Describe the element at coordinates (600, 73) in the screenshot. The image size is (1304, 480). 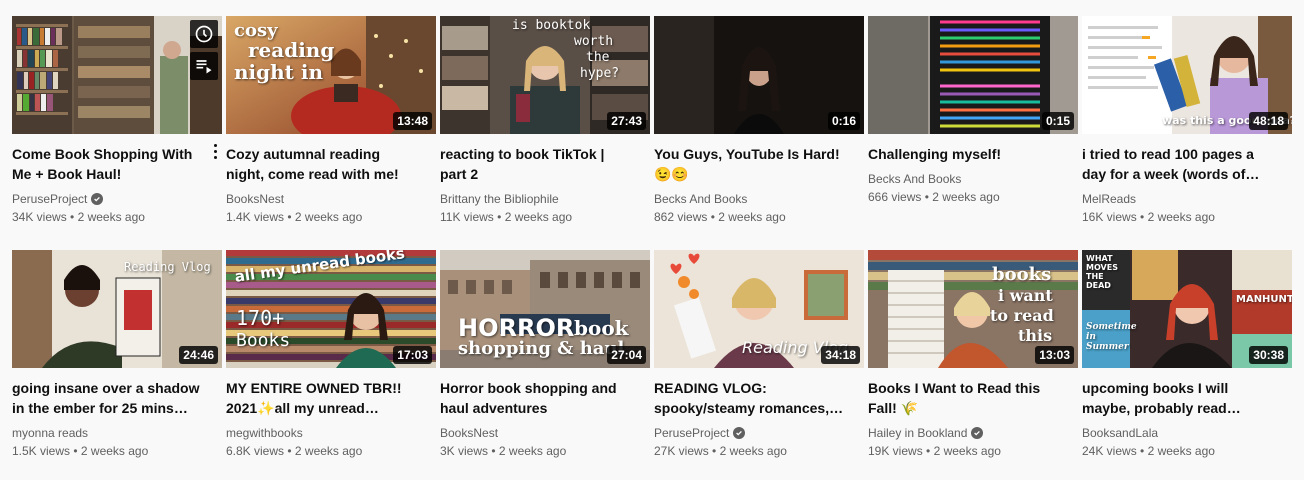
I see `thumbnail-caption: hype?` at that location.